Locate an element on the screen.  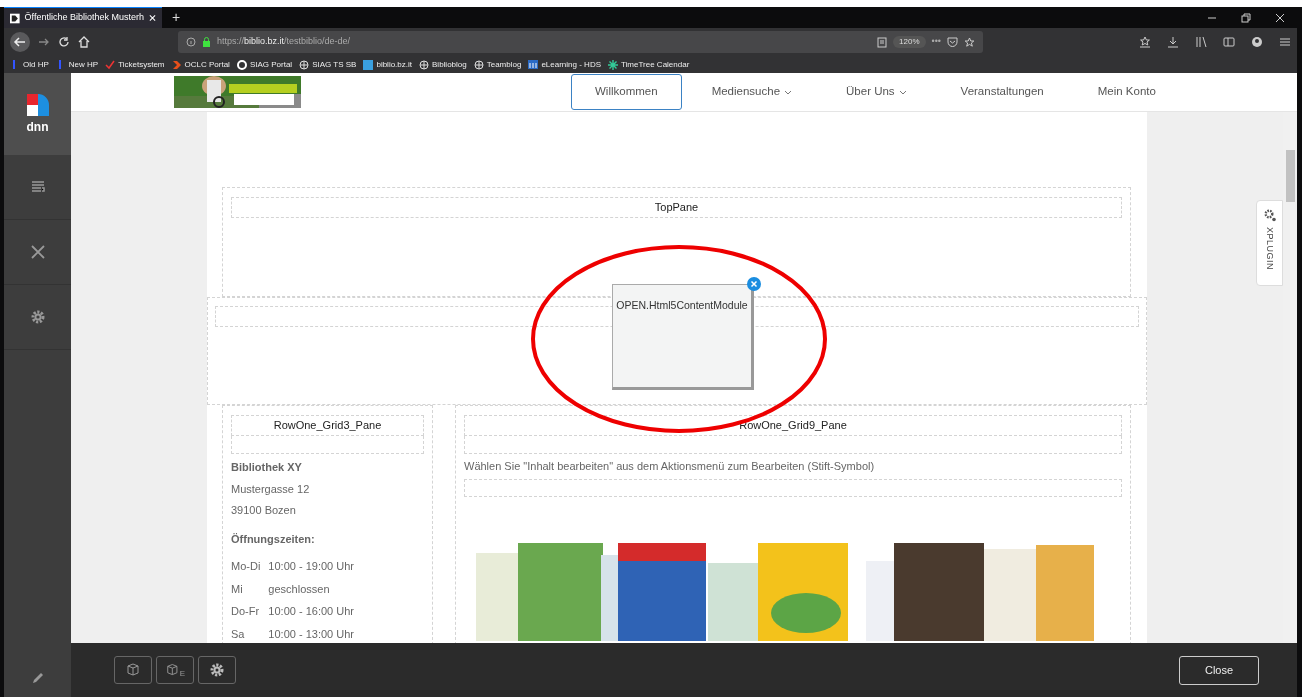
info-icon is located at coordinates (191, 42).